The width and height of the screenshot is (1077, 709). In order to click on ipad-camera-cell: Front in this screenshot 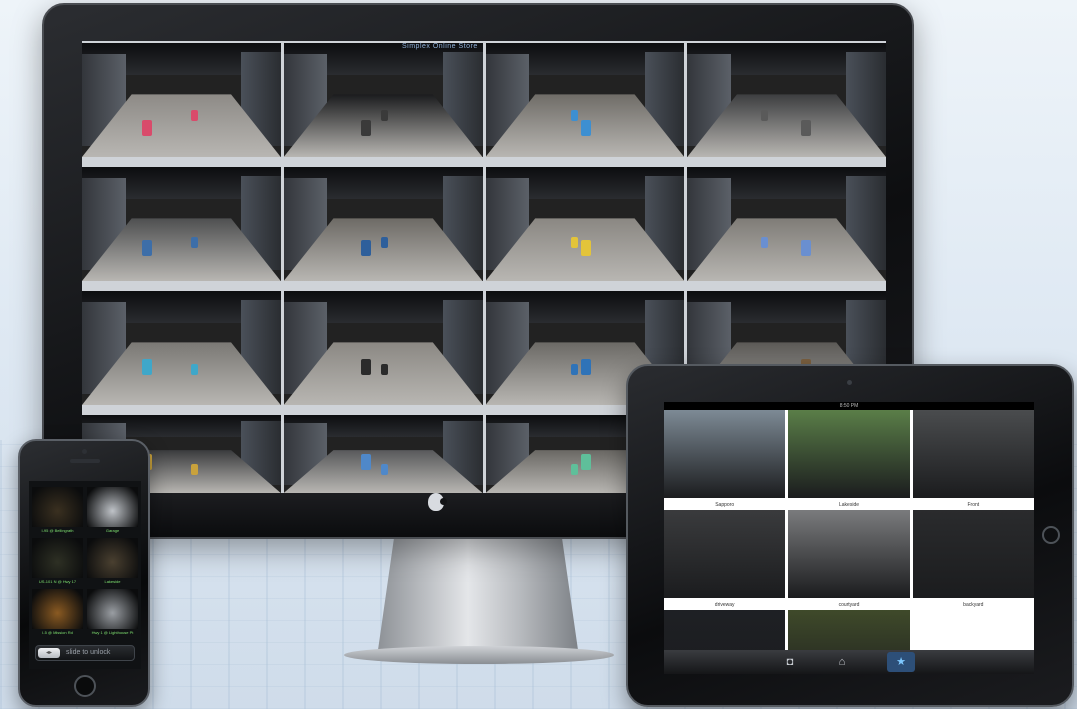, I will do `click(973, 460)`.